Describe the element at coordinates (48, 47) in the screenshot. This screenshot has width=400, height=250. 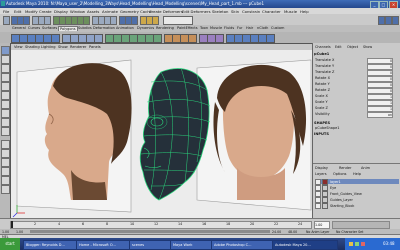
I see `viewport-menu-lighting: Lighting` at that location.